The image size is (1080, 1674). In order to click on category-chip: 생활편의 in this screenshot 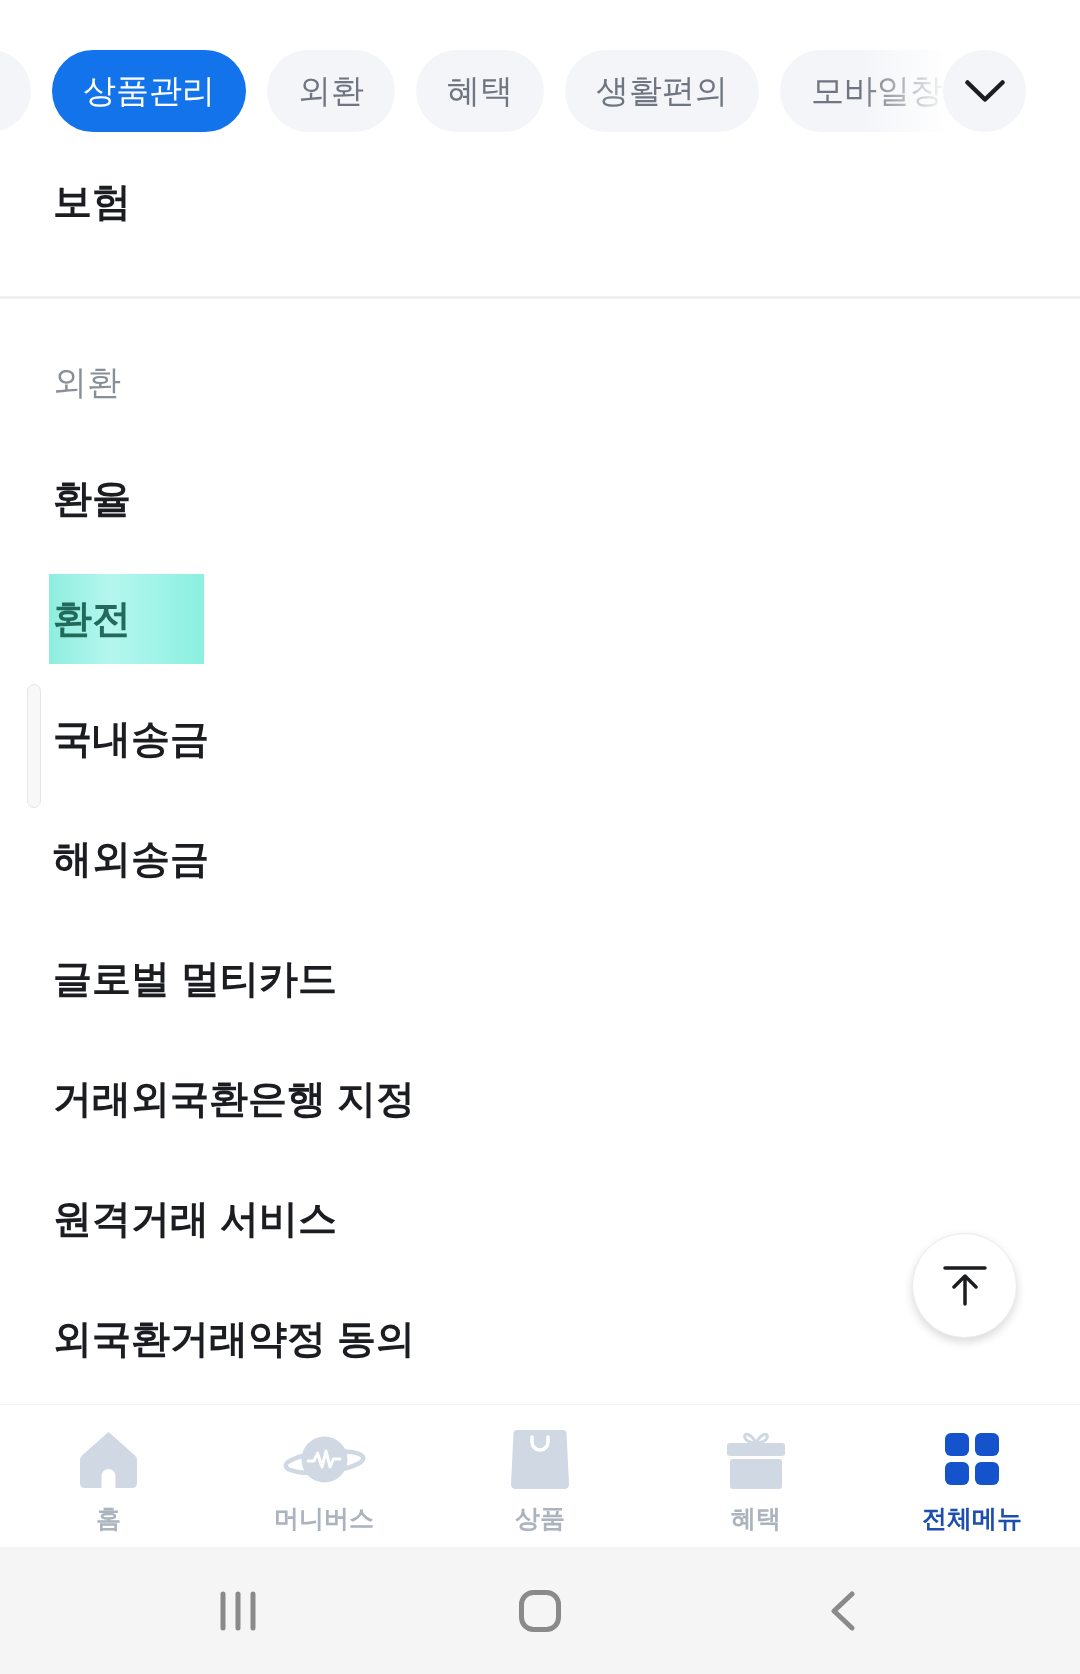, I will do `click(662, 91)`.